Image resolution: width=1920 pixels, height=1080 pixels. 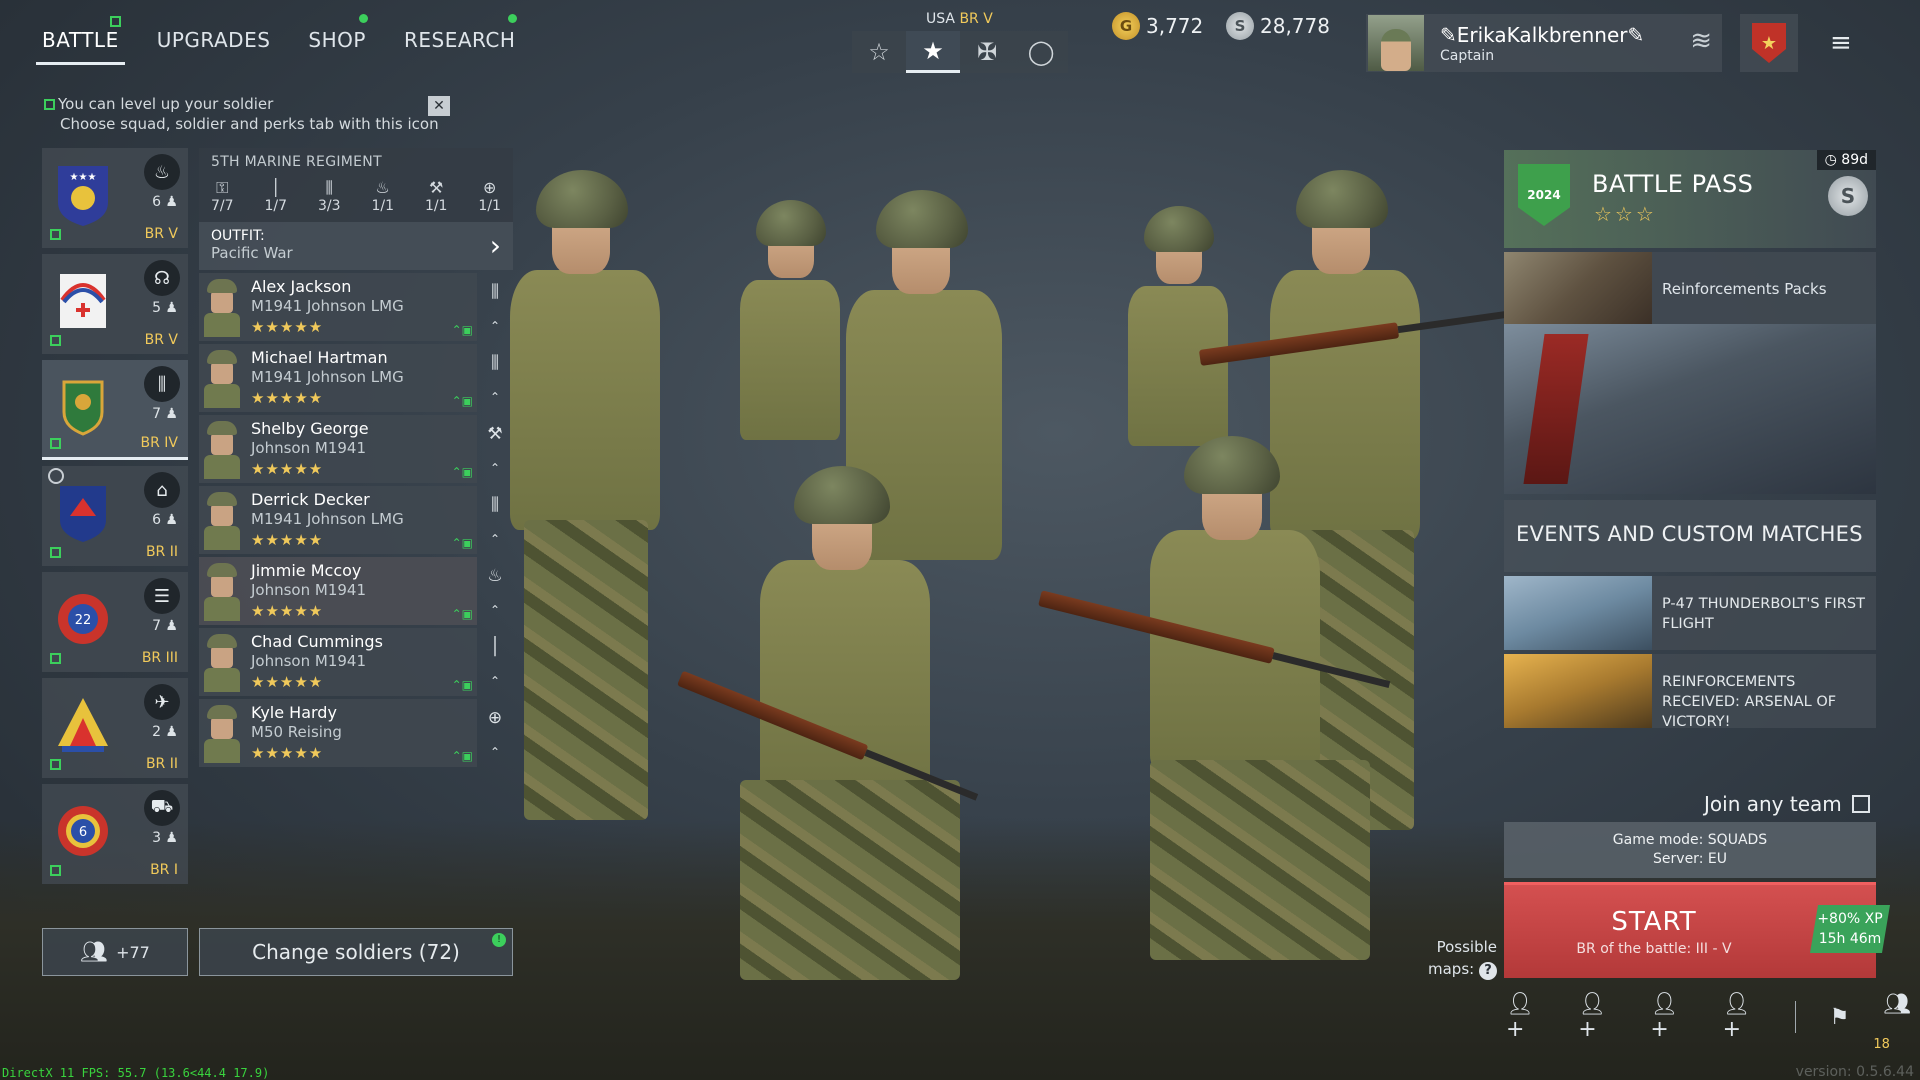 I want to click on squad-card: ✈ 2 ♟ BR II, so click(x=115, y=728).